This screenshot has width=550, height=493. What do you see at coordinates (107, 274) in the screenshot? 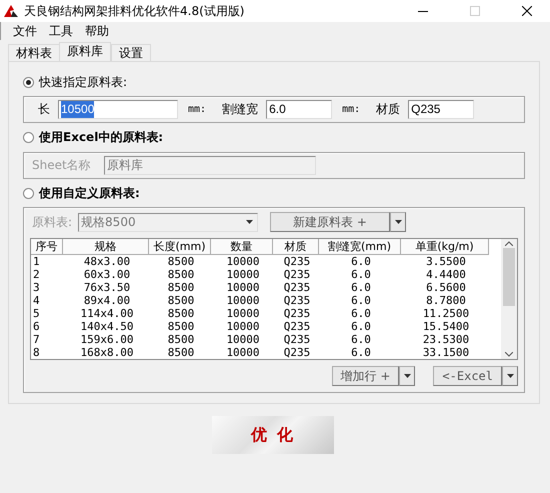
I see `table-cell-text: 60x3.00` at bounding box center [107, 274].